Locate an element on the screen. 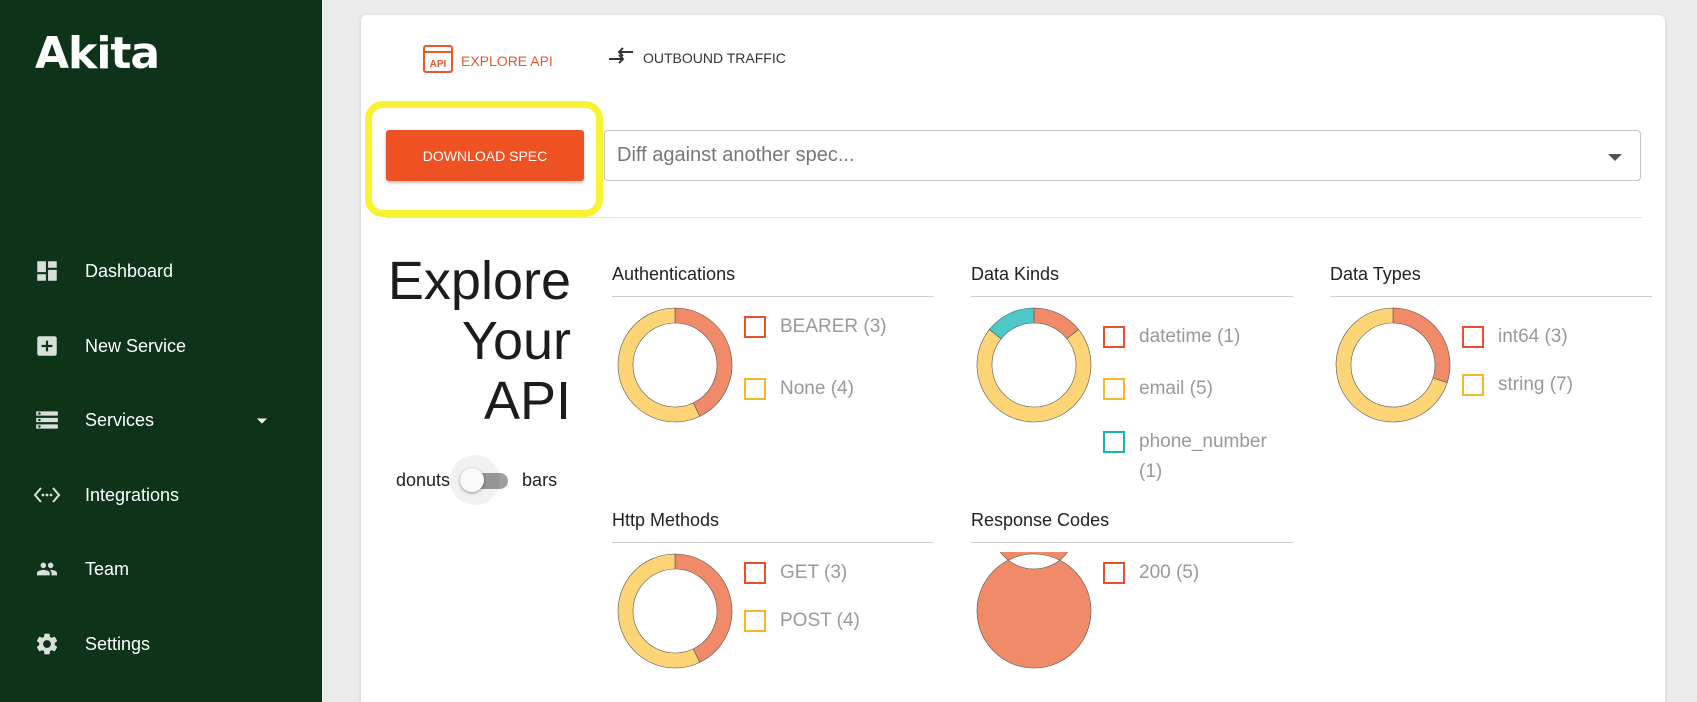  sidebar-item-label: New Service is located at coordinates (136, 345).